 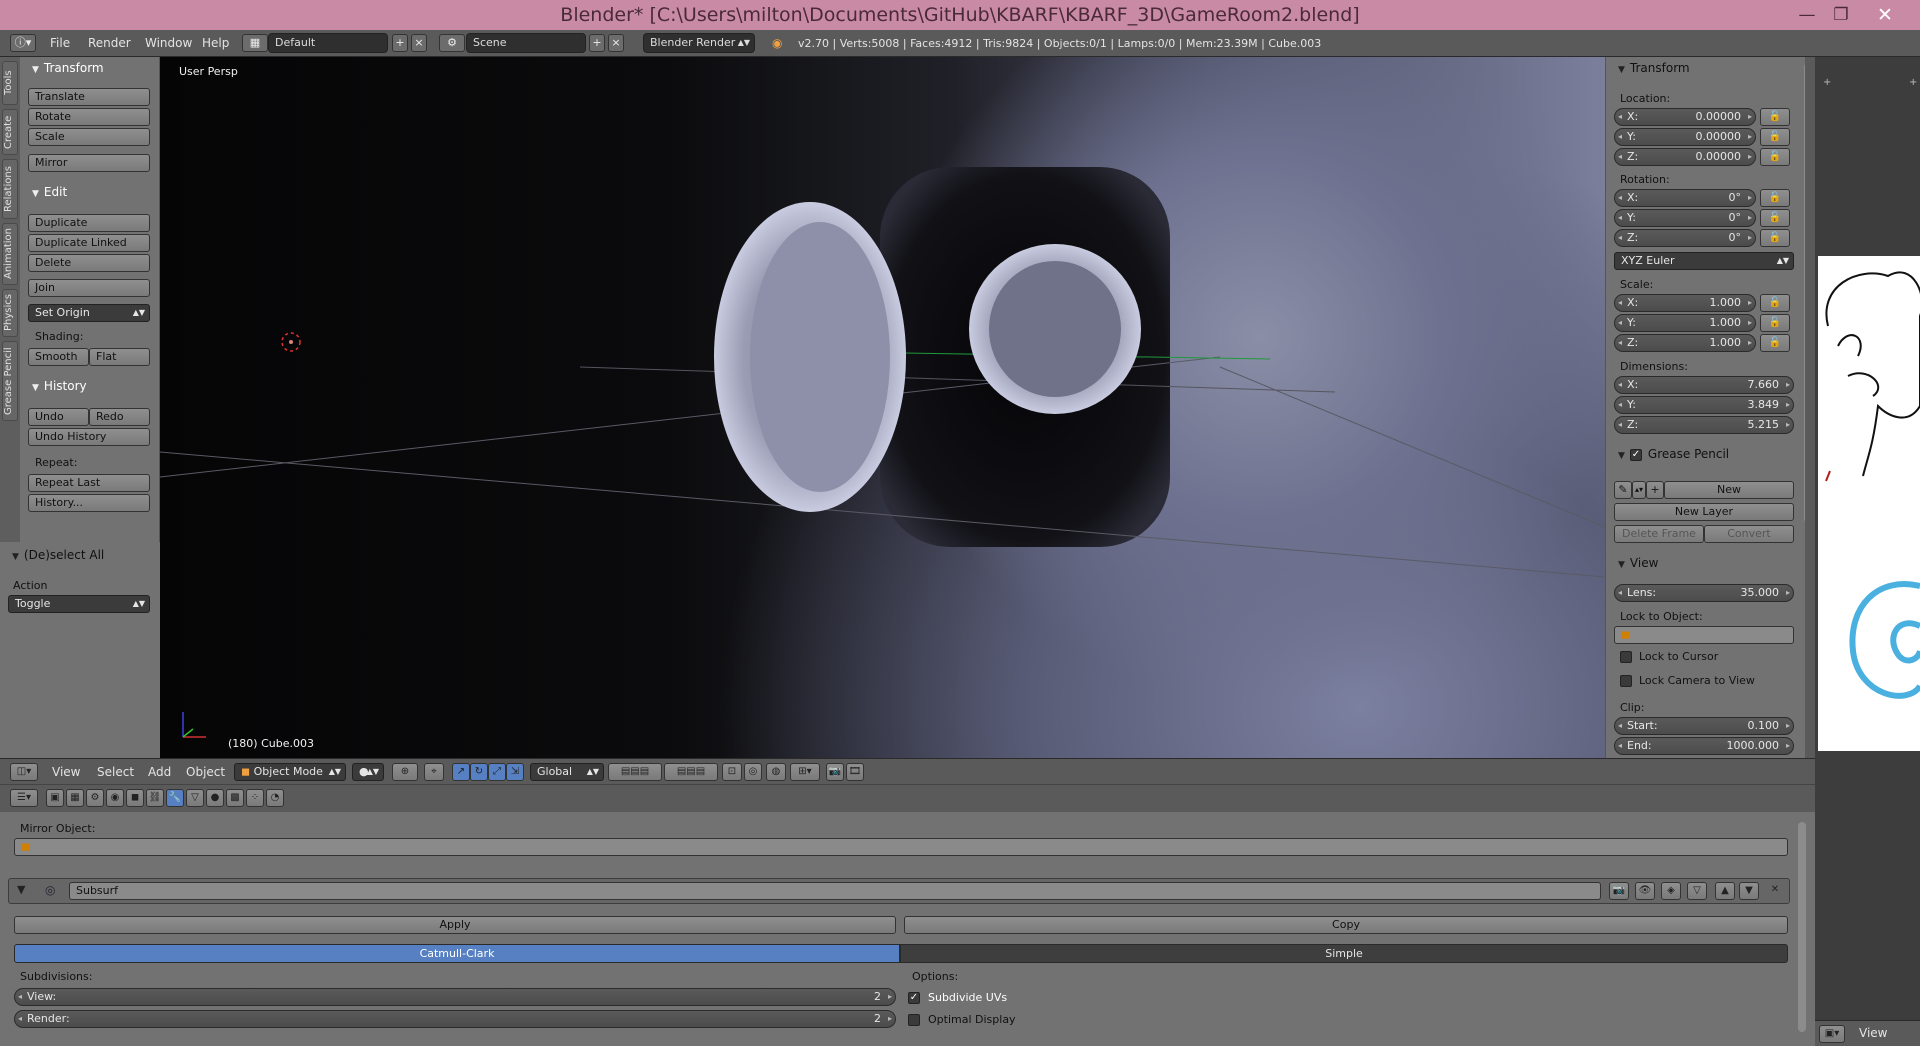 I want to click on duplicate-linked-button: Duplicate Linked, so click(x=89, y=243).